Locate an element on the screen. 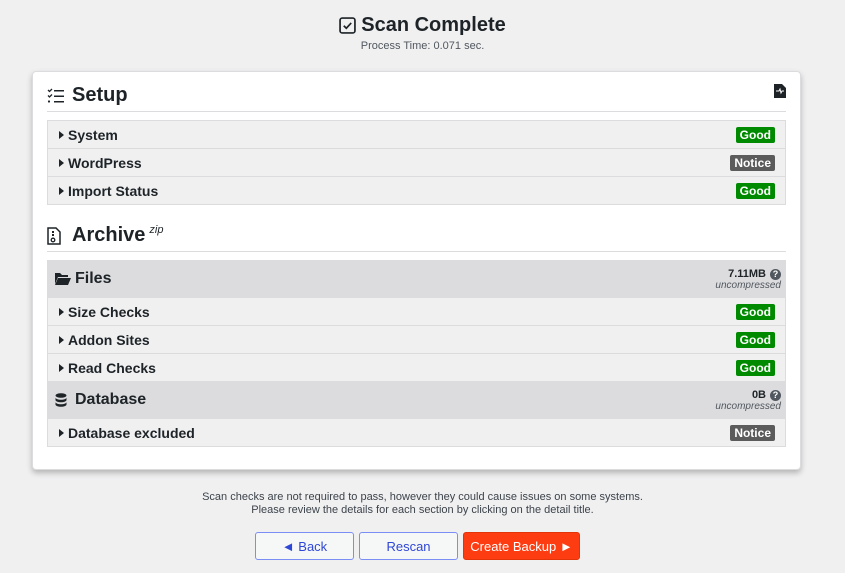  process-time: Process Time: 0.071 sec. is located at coordinates (422, 46).